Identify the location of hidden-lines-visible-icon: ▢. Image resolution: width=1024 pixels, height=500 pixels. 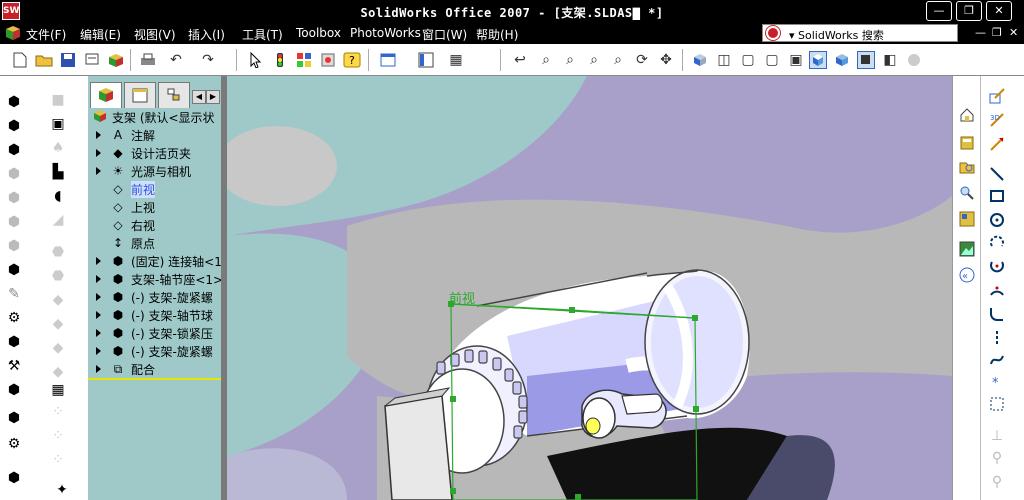
(772, 60).